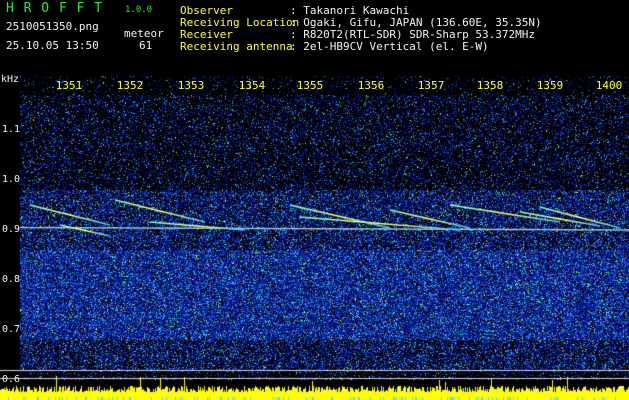 The height and width of the screenshot is (400, 629). I want to click on app-version: 1.0.0, so click(139, 10).